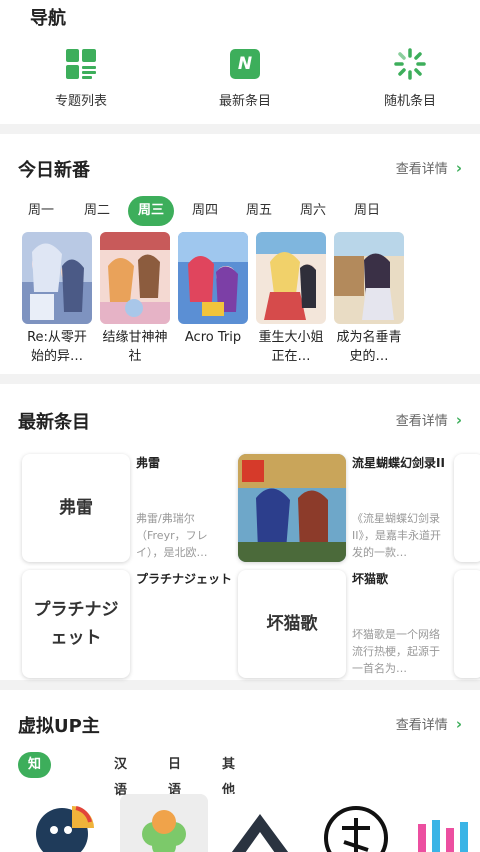 Image resolution: width=480 pixels, height=852 pixels. I want to click on latest-header: 最新条目 查看详情 ›, so click(240, 421).